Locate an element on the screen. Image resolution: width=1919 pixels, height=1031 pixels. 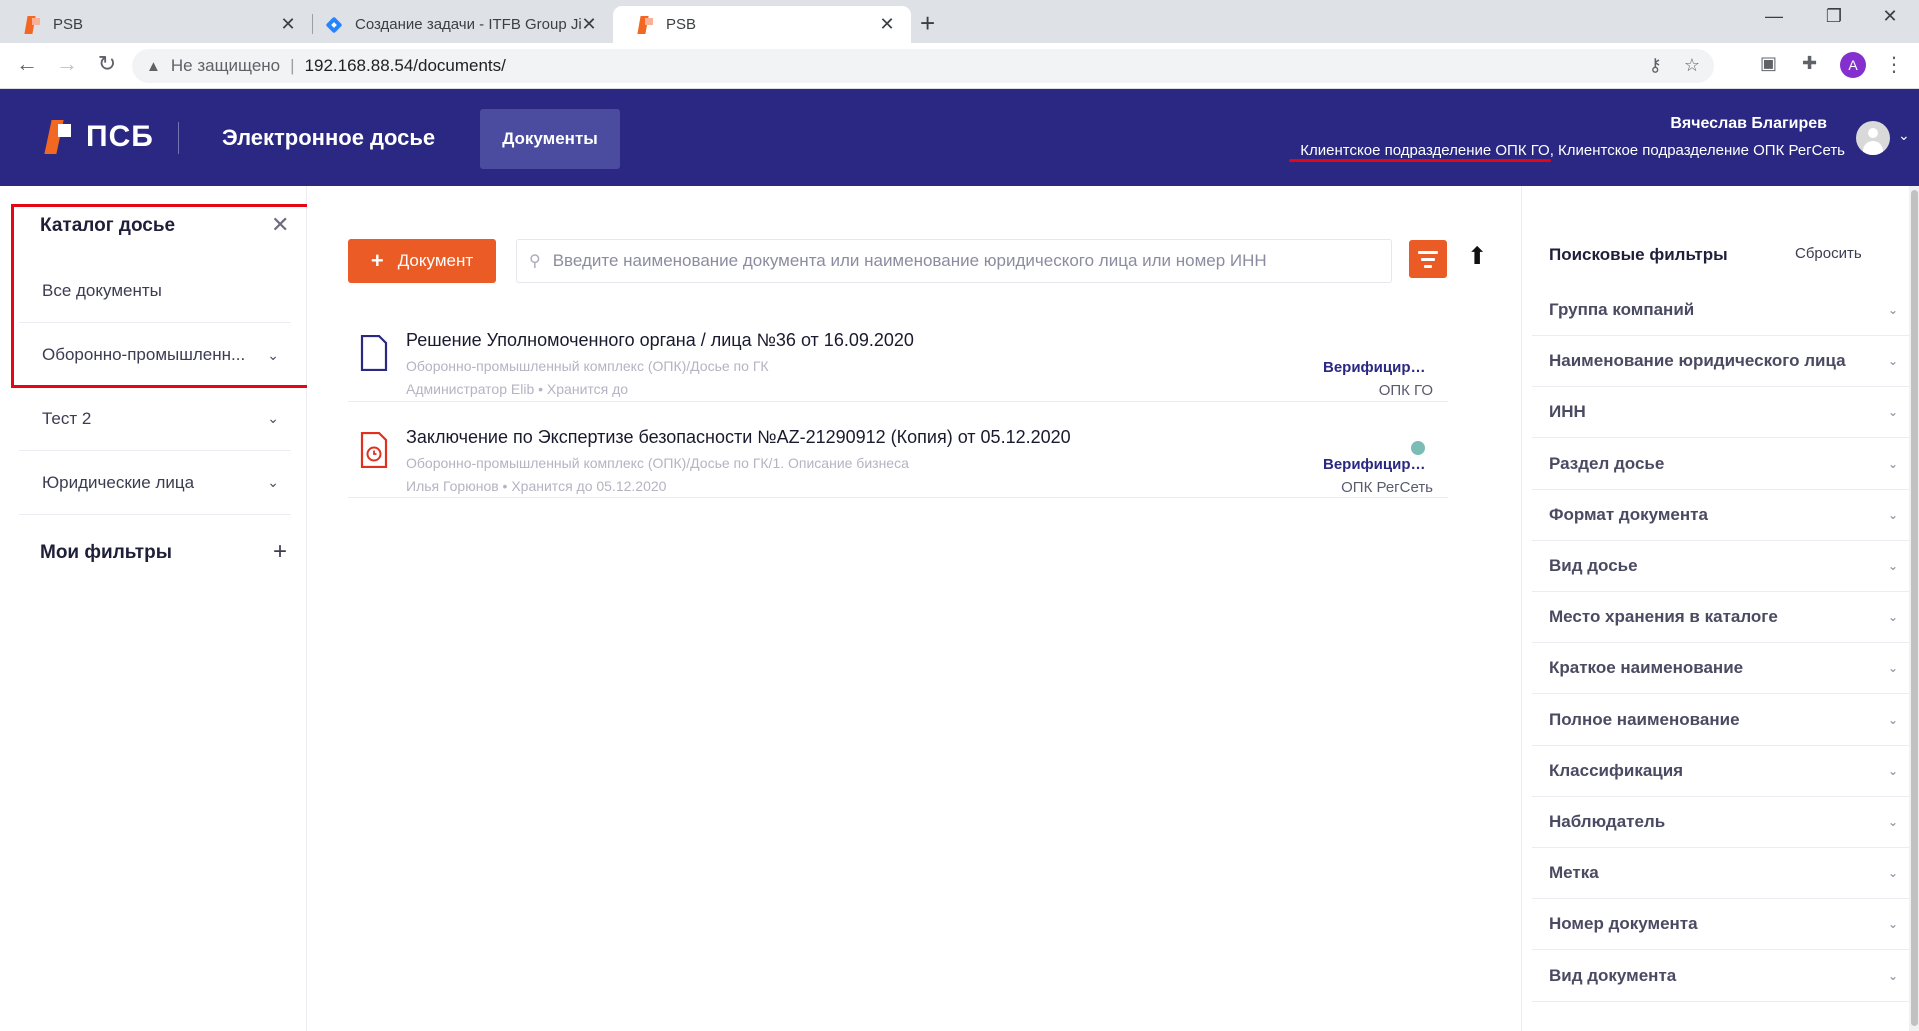
filter-accordion-item: Классификация ⌄ is located at coordinates (1725, 771).